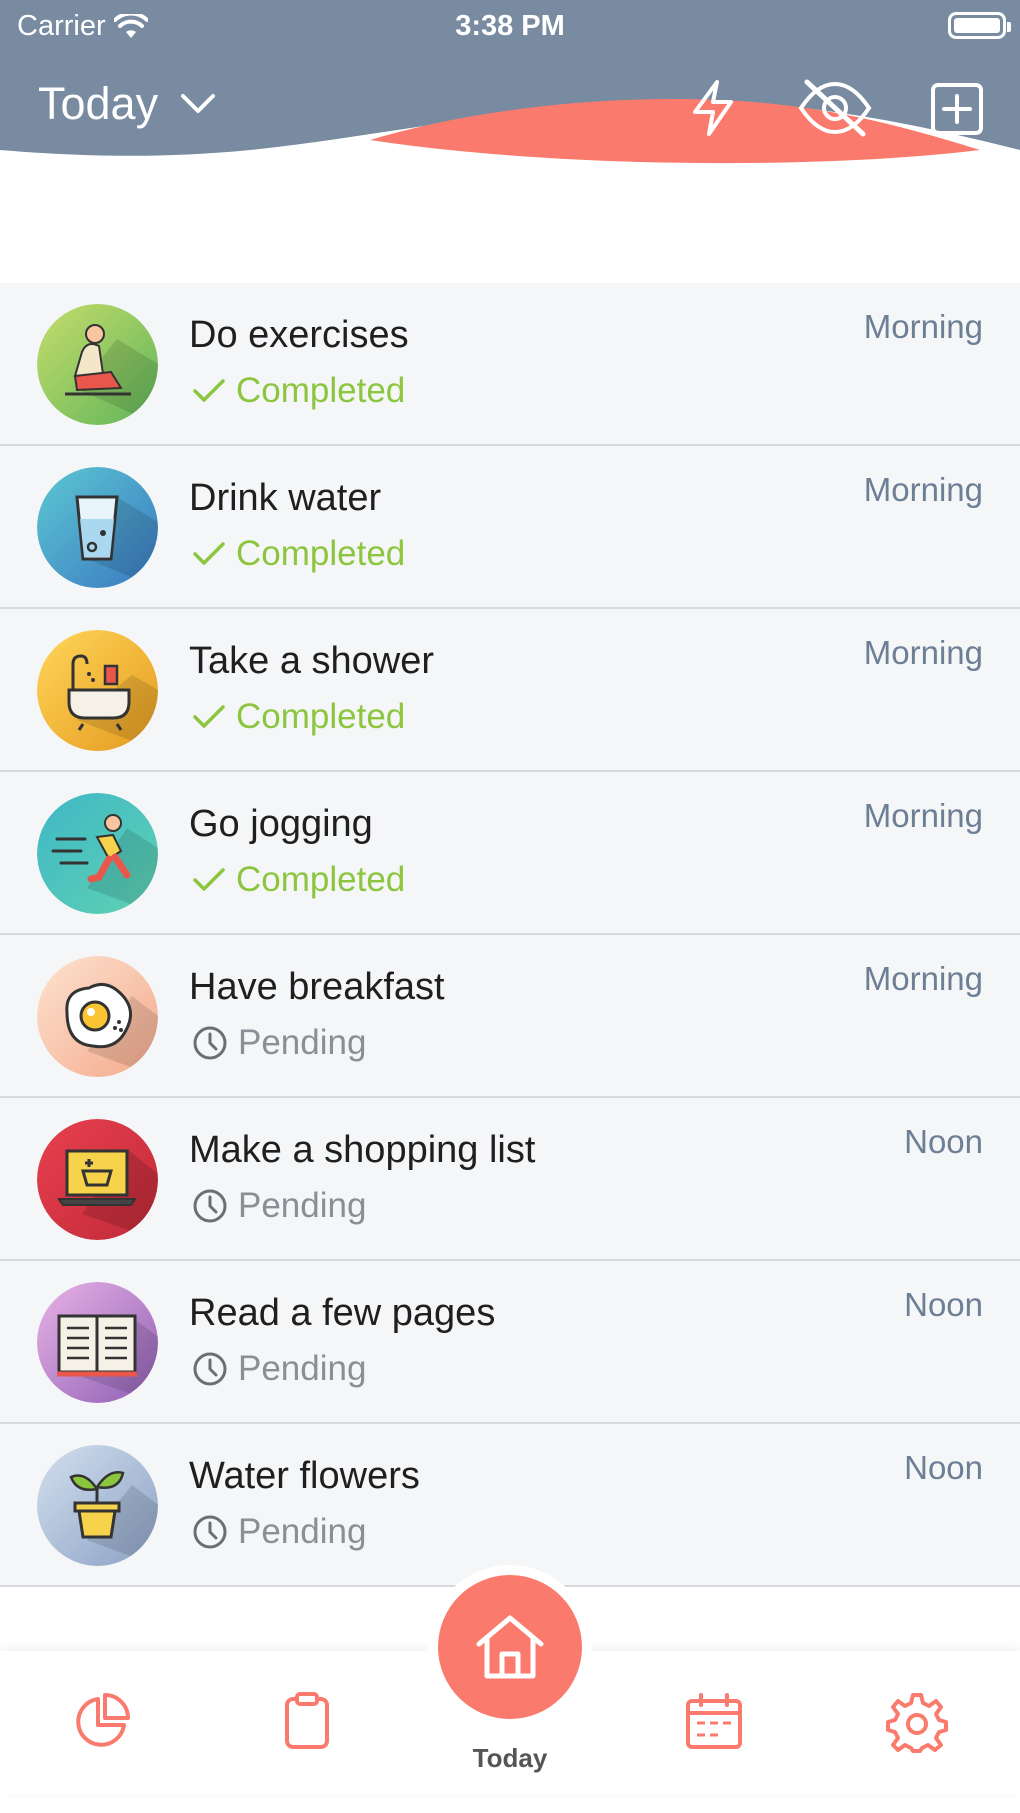  Describe the element at coordinates (510, 1016) in the screenshot. I see `habit-row: Have breakfast Pending Morning` at that location.